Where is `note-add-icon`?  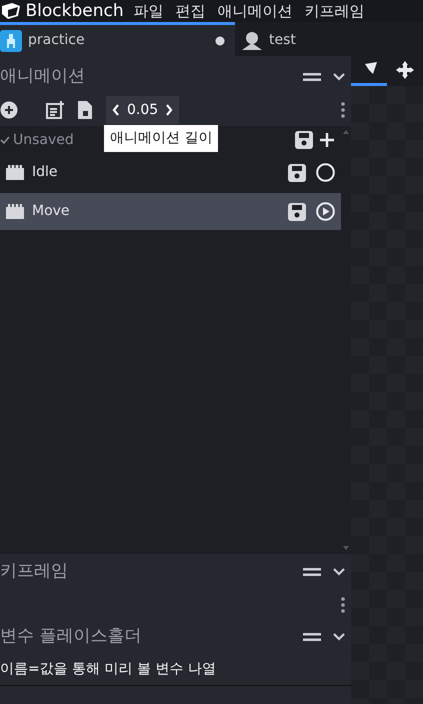 note-add-icon is located at coordinates (55, 110).